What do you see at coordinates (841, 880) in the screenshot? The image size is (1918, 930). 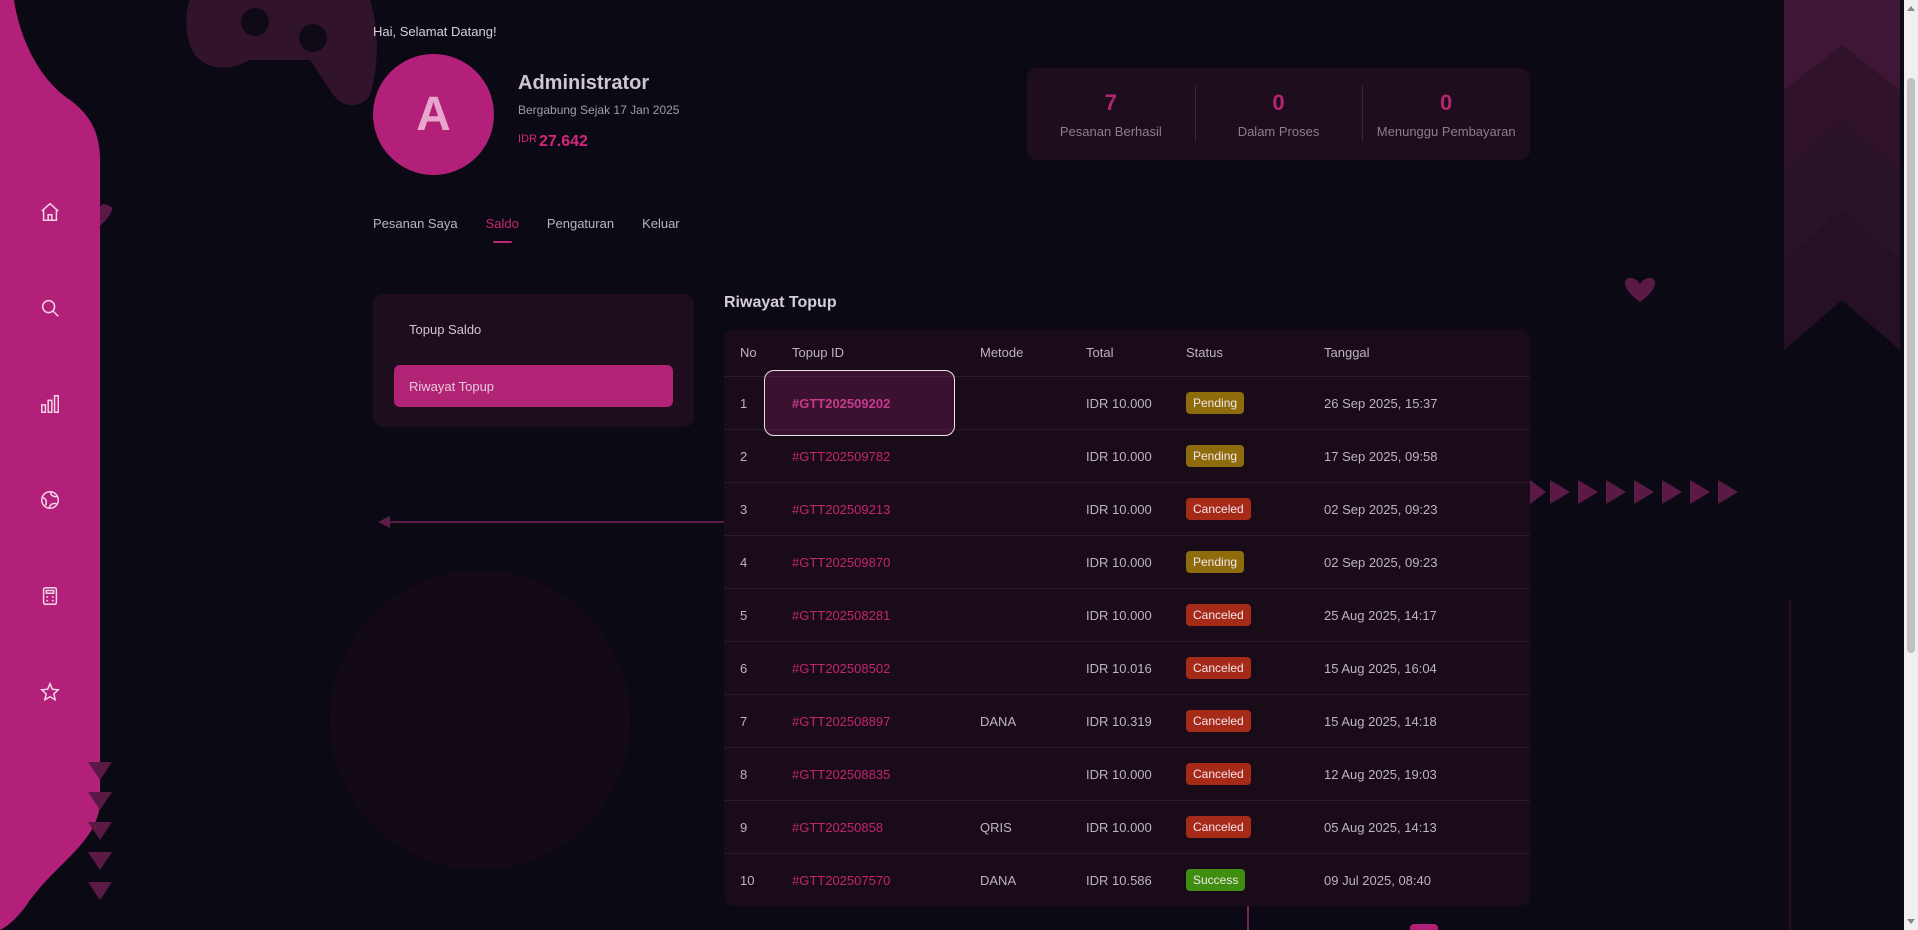 I see `topup-id-link: #GTT202507570` at bounding box center [841, 880].